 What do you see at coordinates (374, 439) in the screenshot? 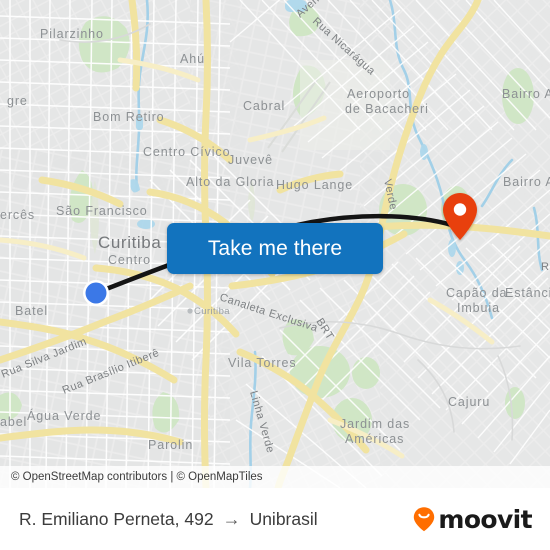
I see `map-place-label: Américas` at bounding box center [374, 439].